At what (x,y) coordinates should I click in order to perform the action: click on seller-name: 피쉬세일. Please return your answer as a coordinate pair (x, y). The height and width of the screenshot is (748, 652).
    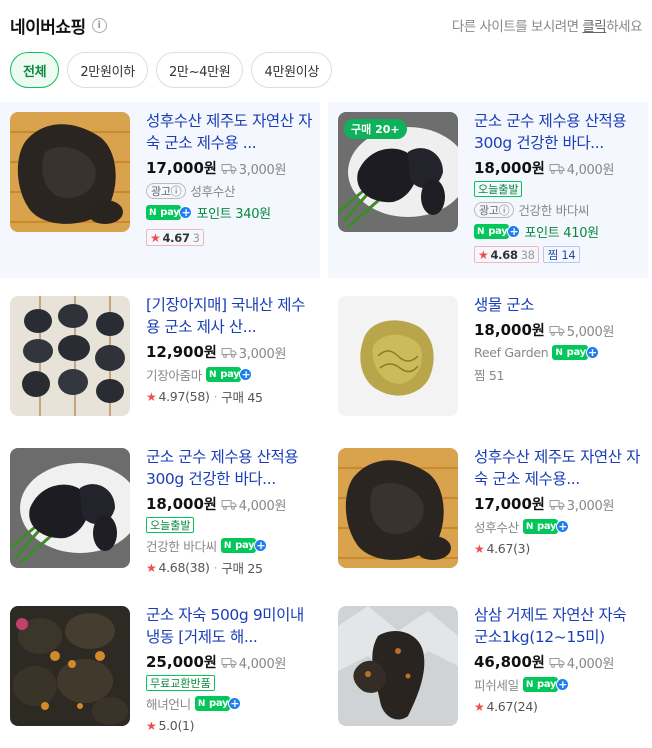
    Looking at the image, I should click on (496, 684).